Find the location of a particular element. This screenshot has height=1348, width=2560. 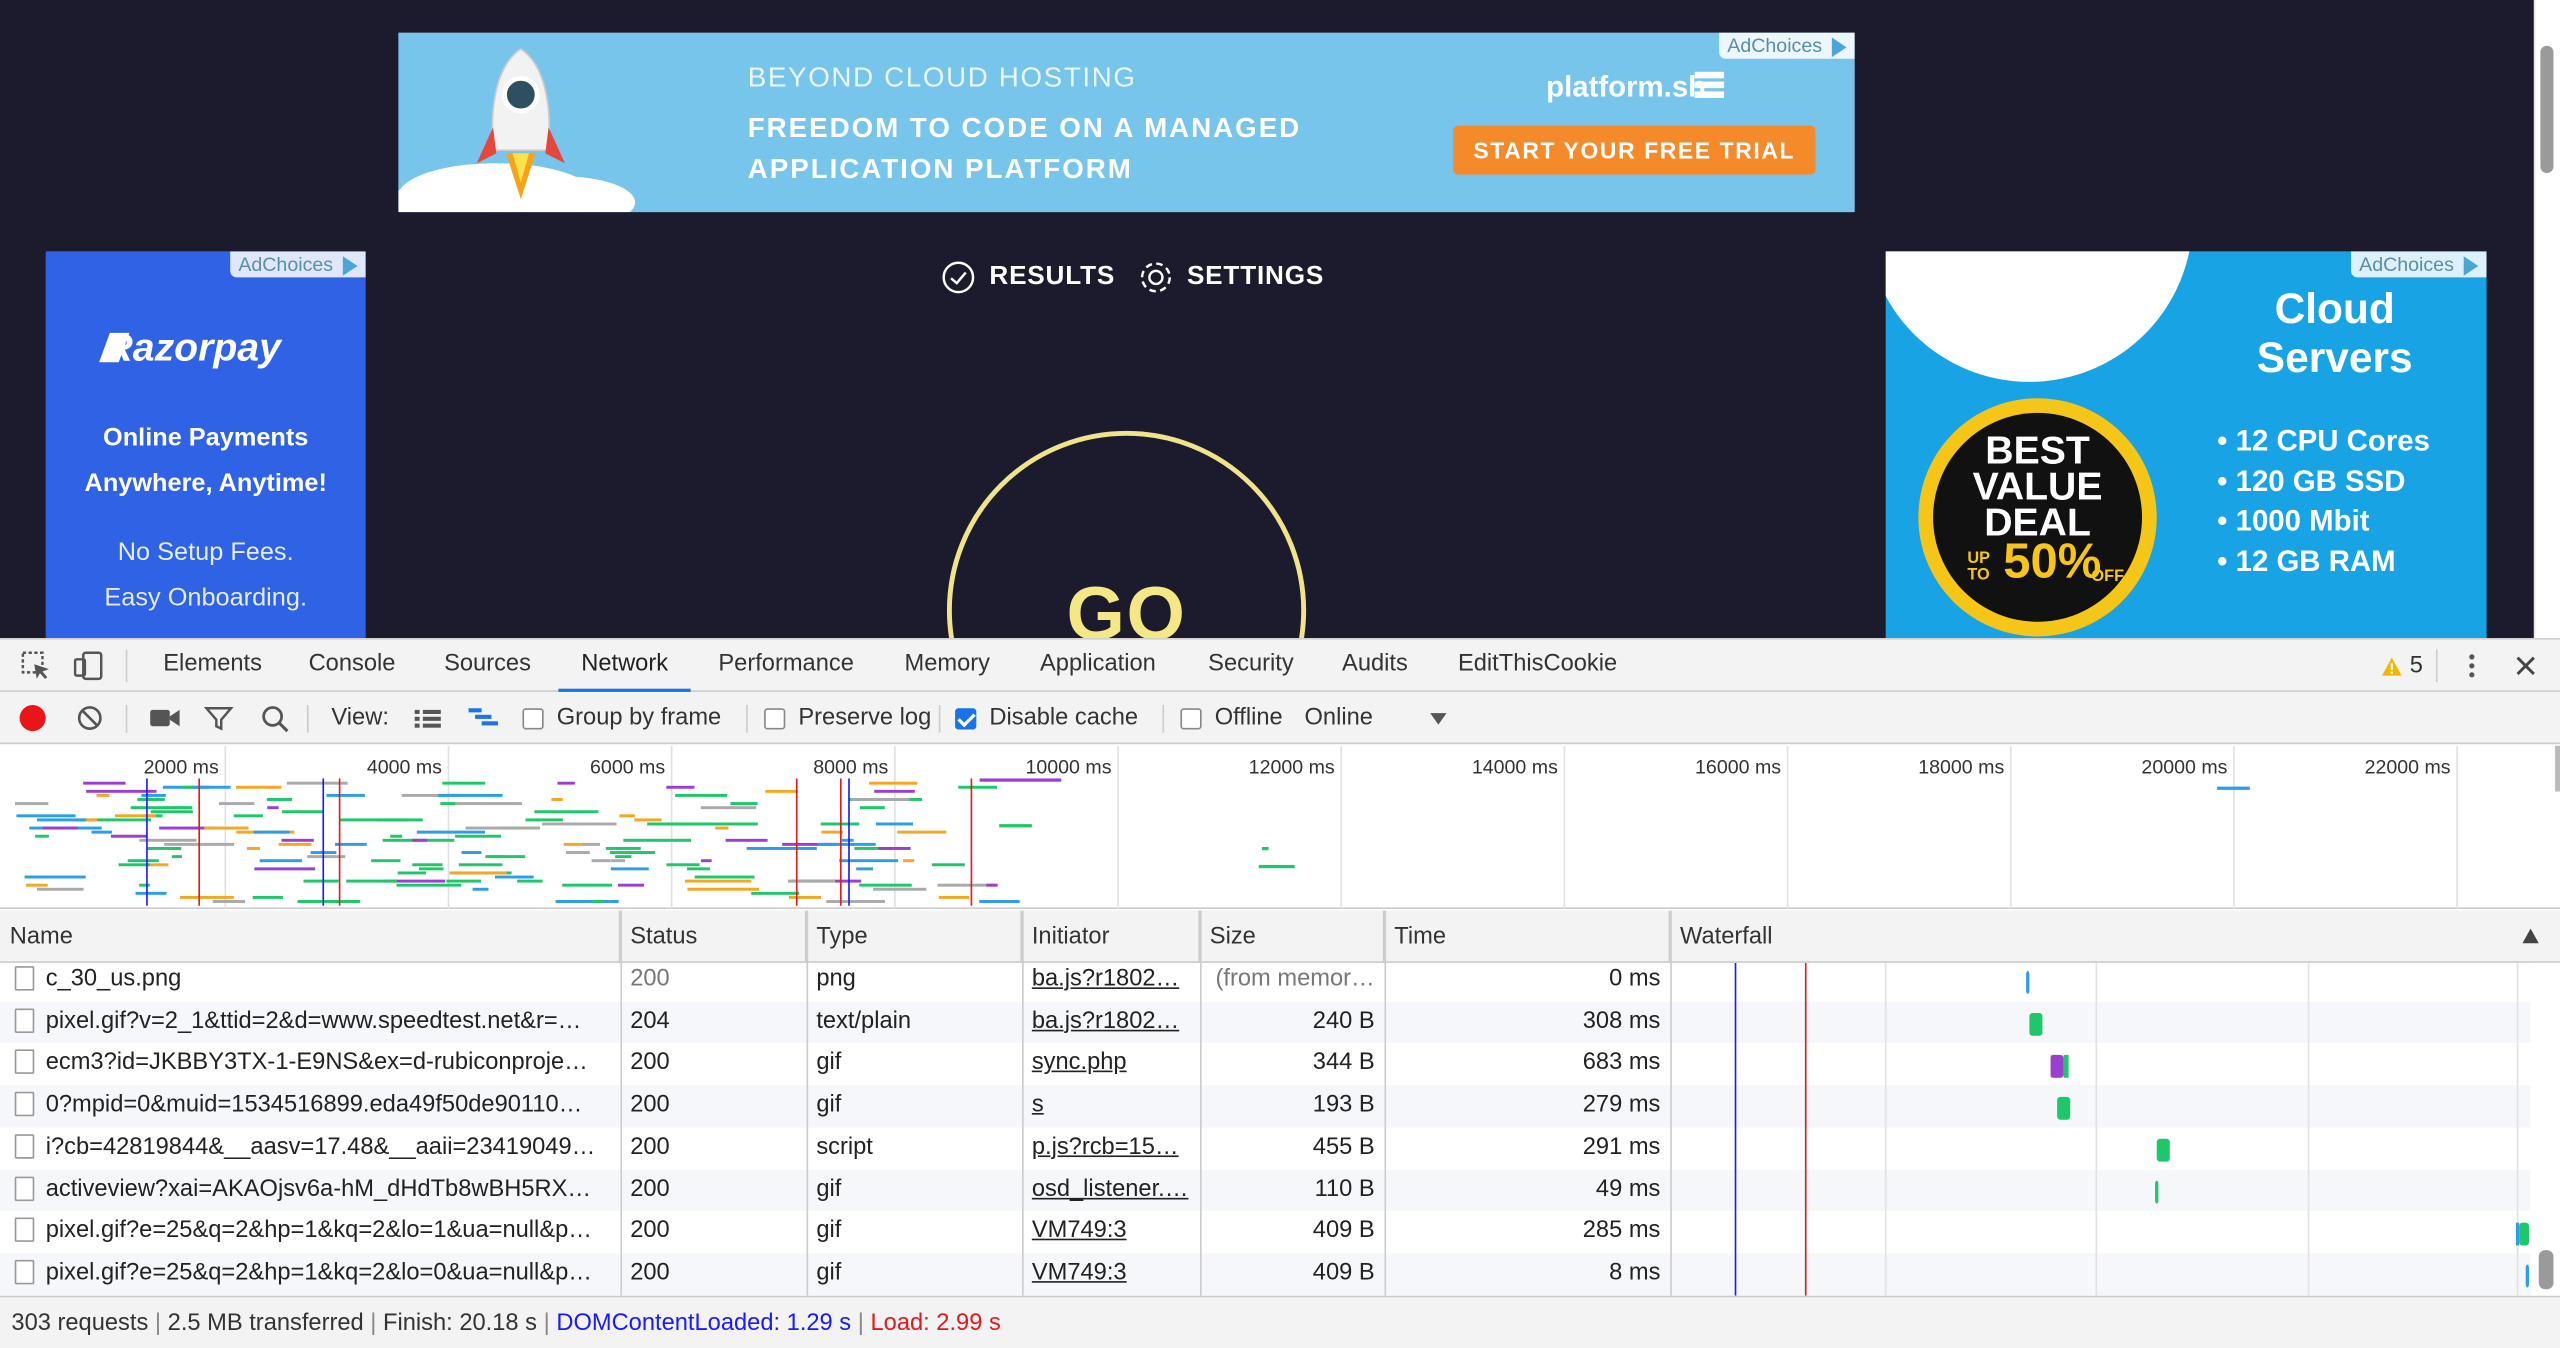

tab-sources: Sources is located at coordinates (487, 666).